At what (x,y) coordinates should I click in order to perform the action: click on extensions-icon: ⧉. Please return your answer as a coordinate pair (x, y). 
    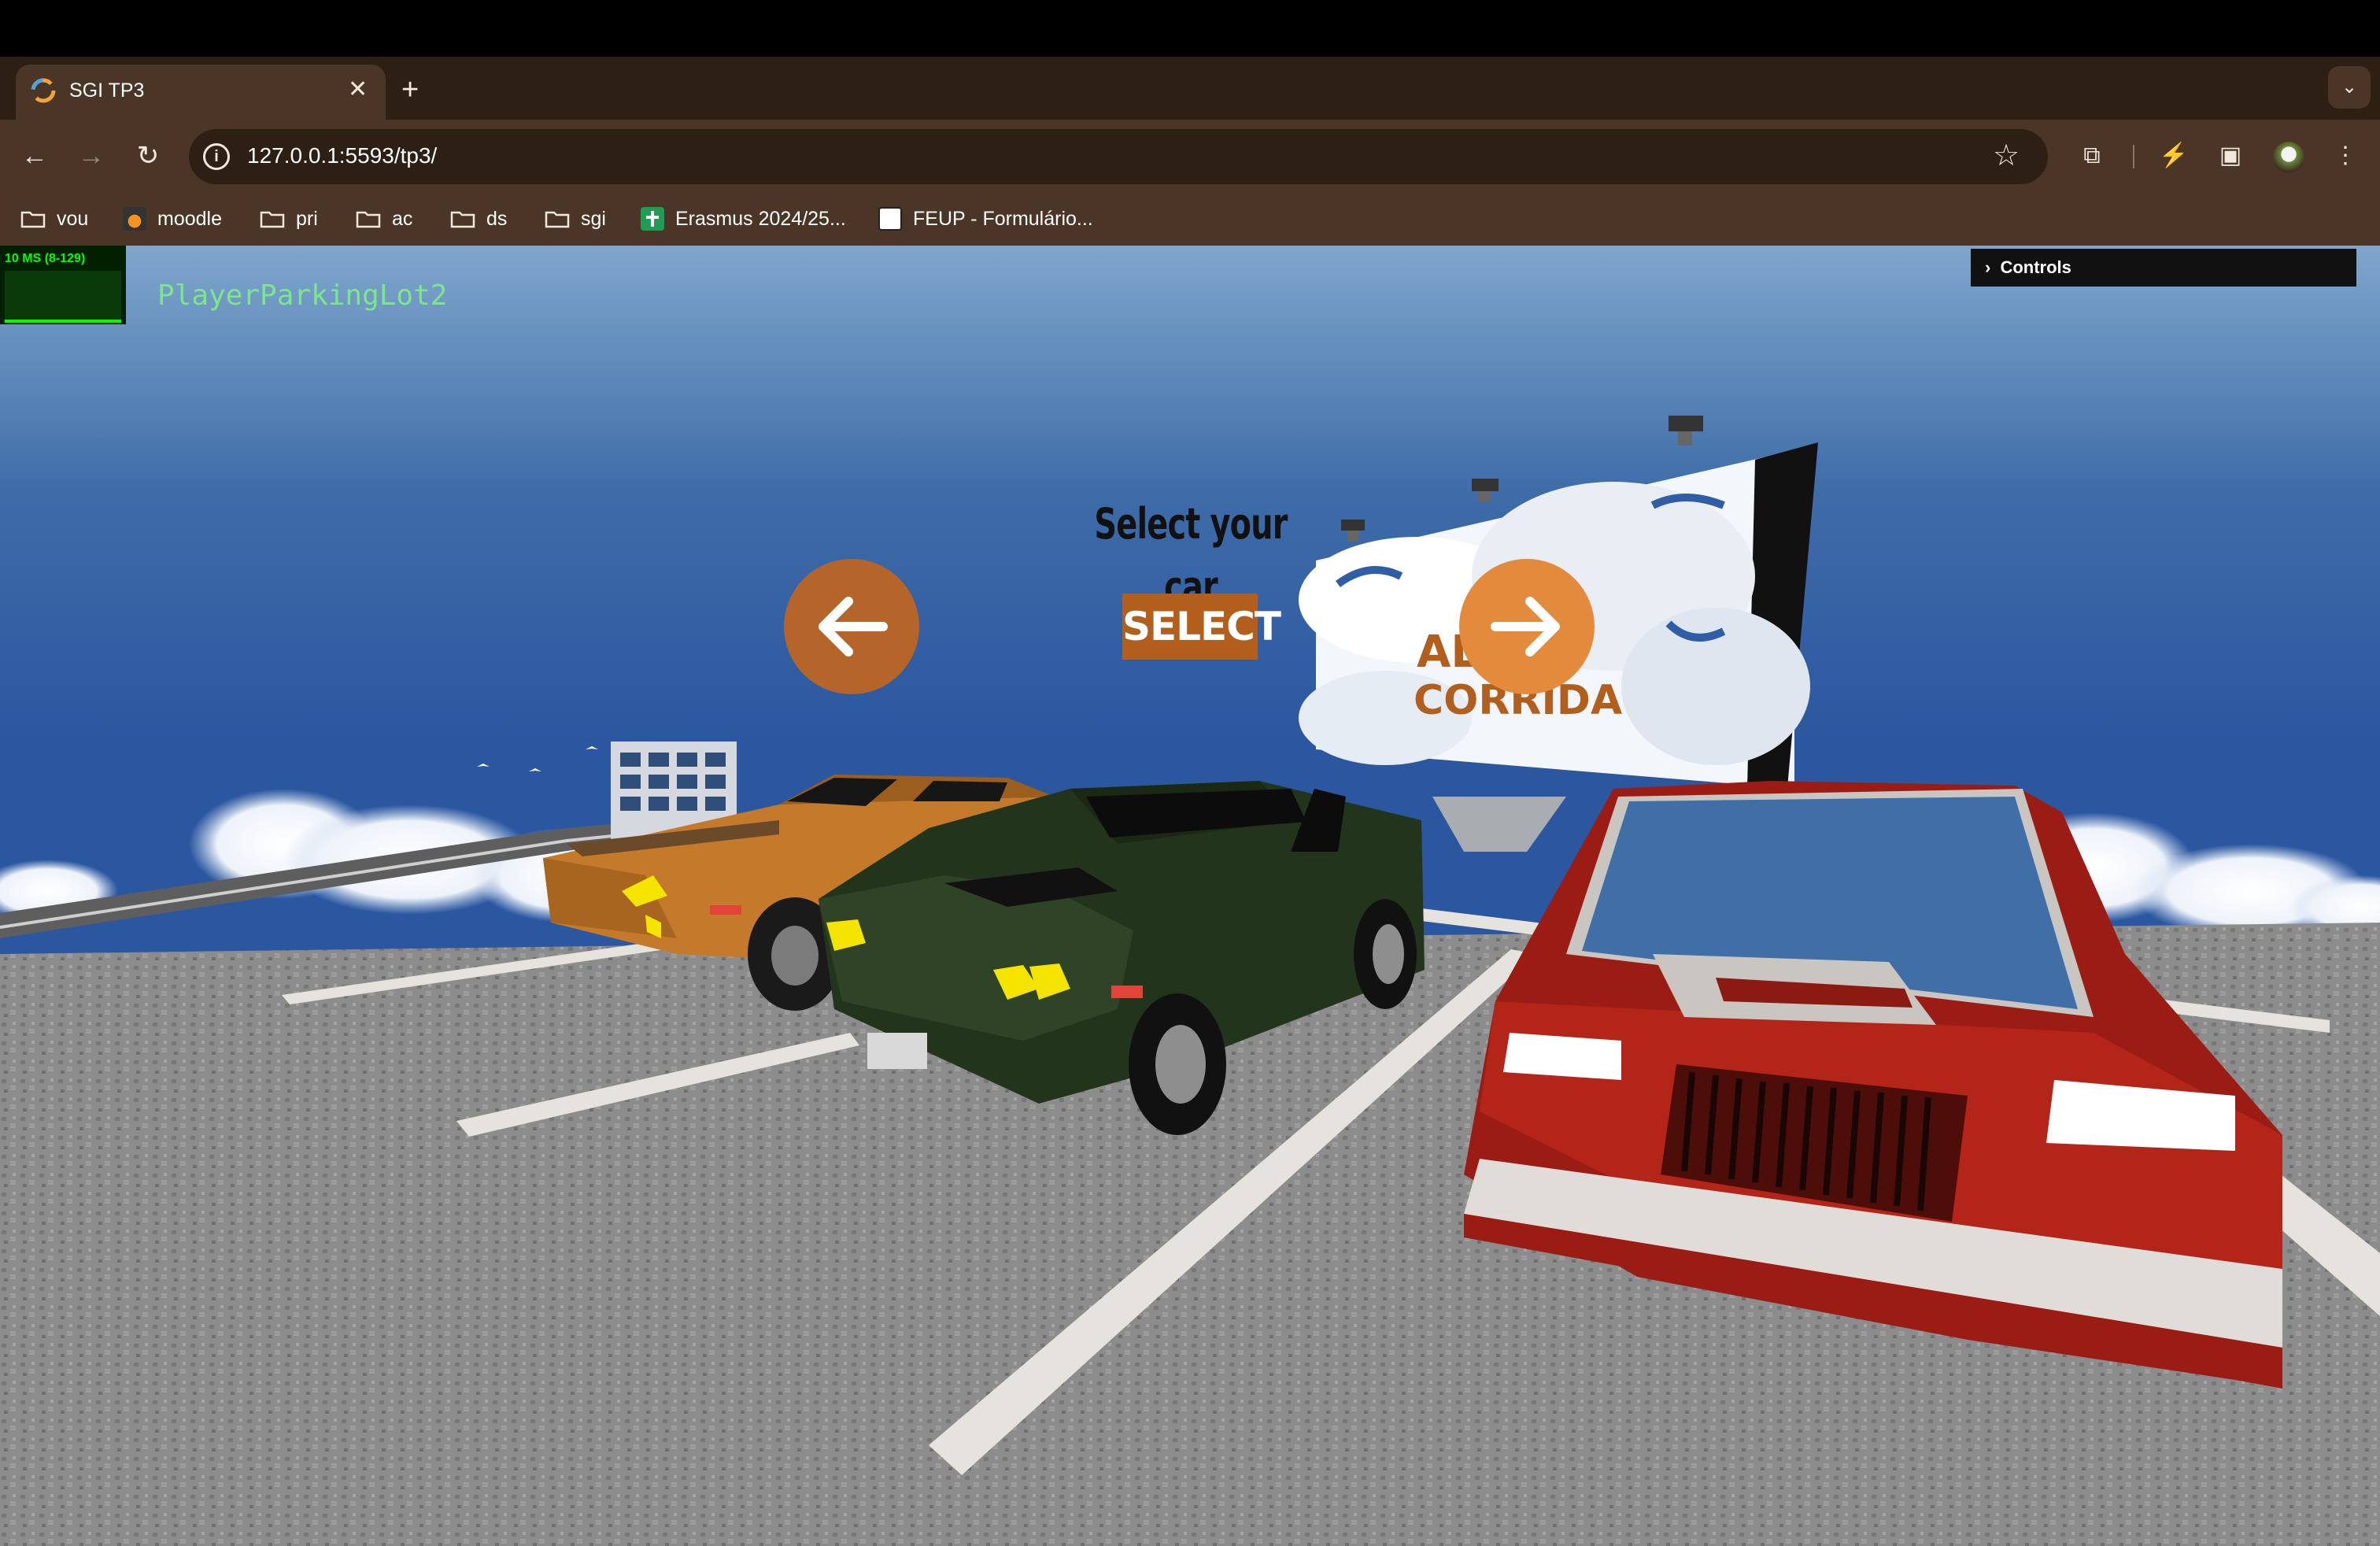
    Looking at the image, I should click on (2092, 156).